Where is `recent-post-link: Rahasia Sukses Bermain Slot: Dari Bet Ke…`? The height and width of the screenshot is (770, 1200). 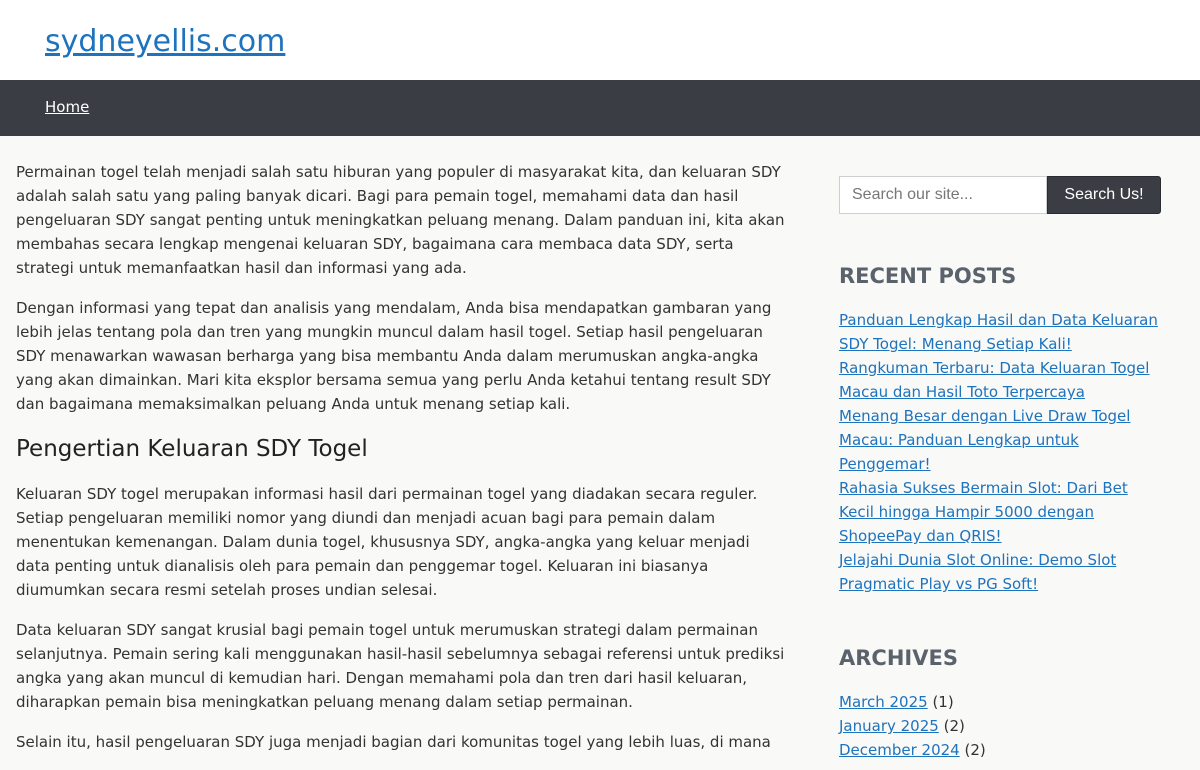 recent-post-link: Rahasia Sukses Bermain Slot: Dari Bet Ke… is located at coordinates (983, 512).